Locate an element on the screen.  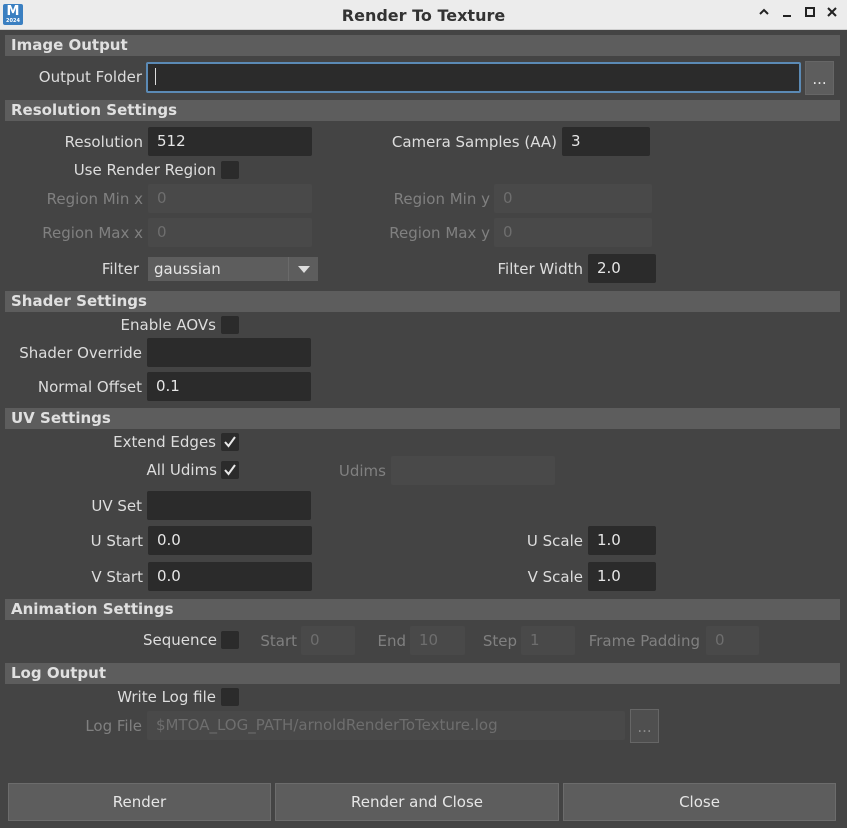
v-start-input: 0.0 is located at coordinates (230, 576).